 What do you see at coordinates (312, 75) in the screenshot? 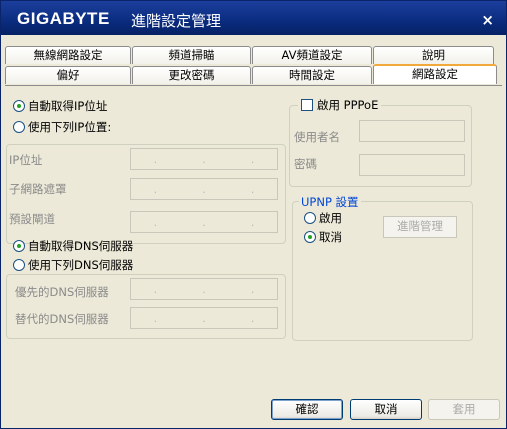
I see `tab-time-settings: 時間設定` at bounding box center [312, 75].